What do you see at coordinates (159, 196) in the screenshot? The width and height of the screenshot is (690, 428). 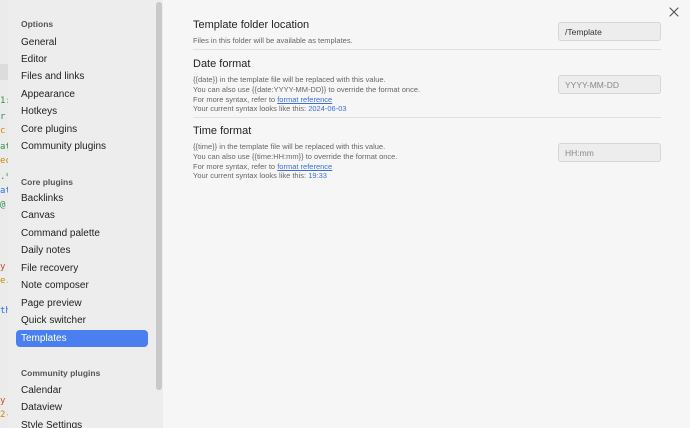 I see `sidebar-scrollbar` at bounding box center [159, 196].